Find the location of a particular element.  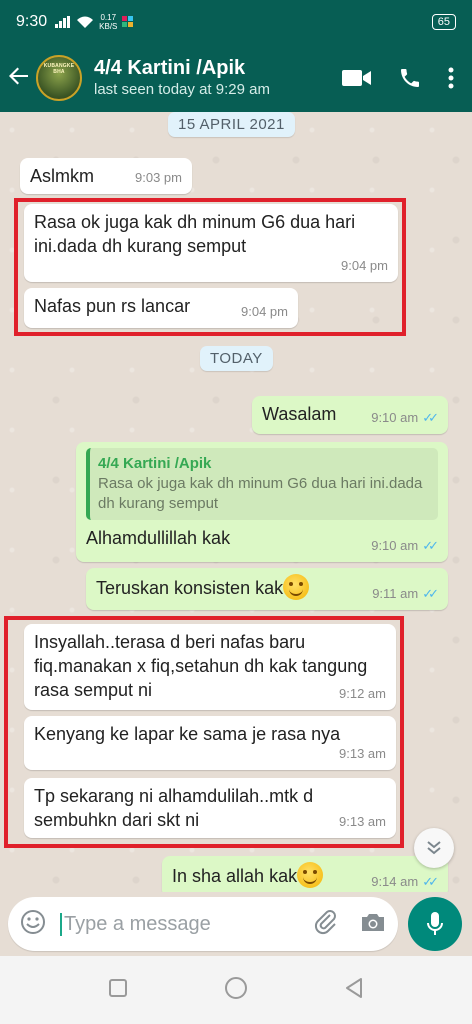

back-nav-icon is located at coordinates (354, 990).